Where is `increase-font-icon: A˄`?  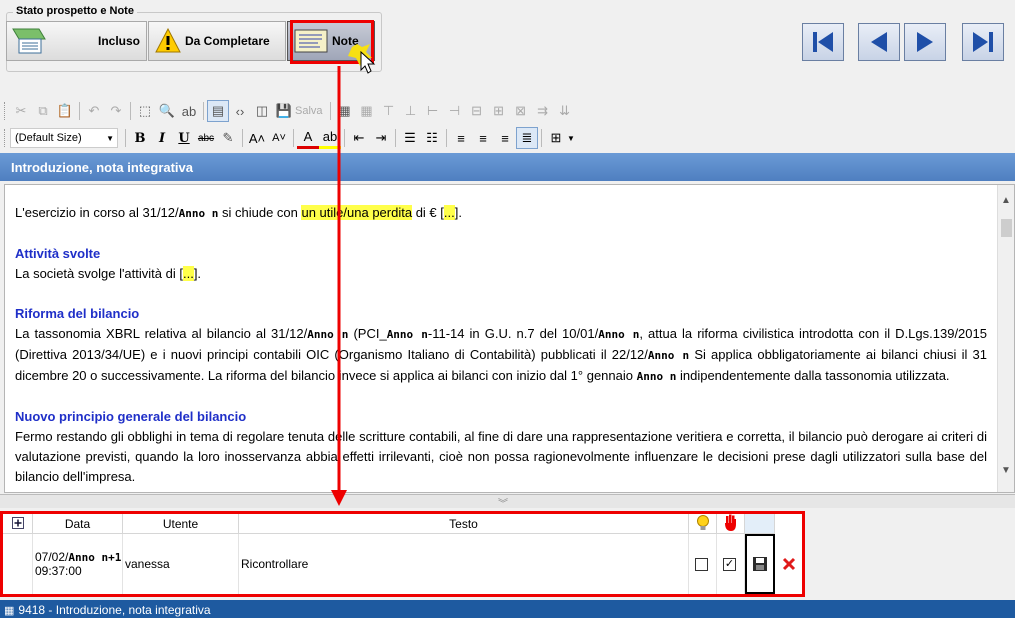
increase-font-icon: A˄ is located at coordinates (257, 138).